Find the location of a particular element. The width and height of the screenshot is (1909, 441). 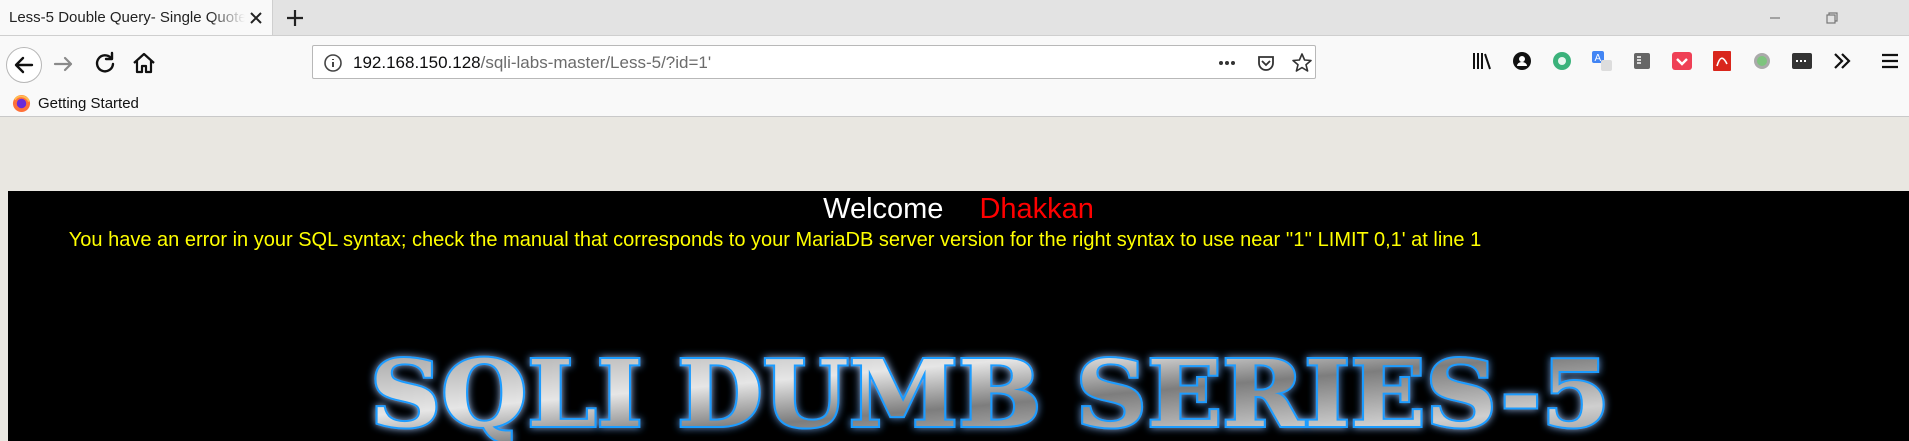

firefox-icon is located at coordinates (21, 103).